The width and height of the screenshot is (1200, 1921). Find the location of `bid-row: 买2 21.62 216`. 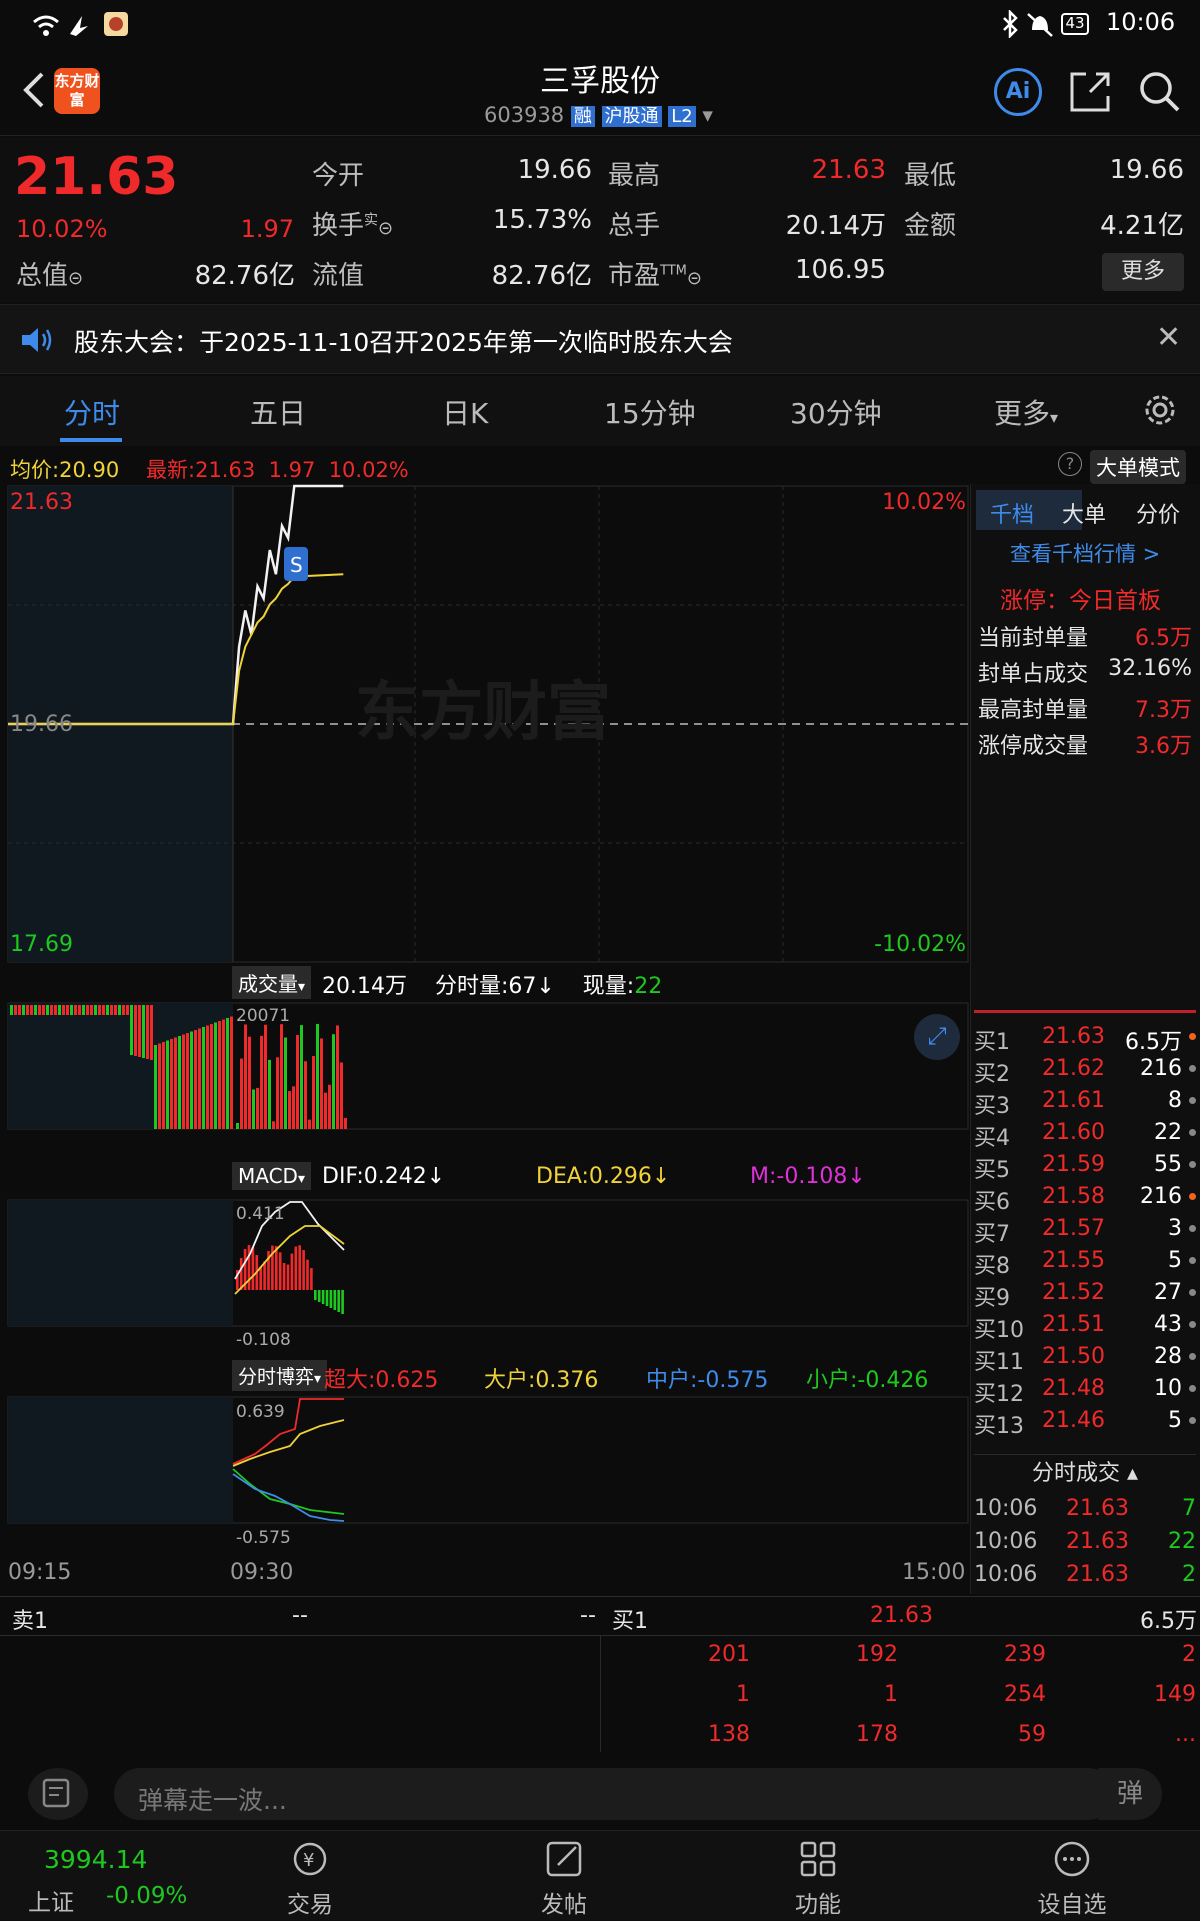

bid-row: 买2 21.62 216 is located at coordinates (1085, 1072).